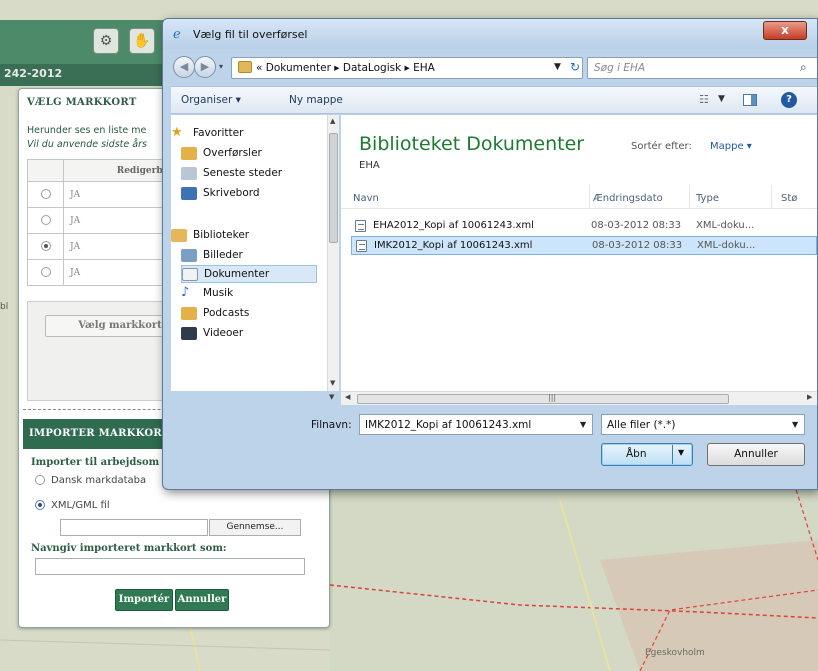 This screenshot has width=818, height=671. I want to click on horizontal-scrollbar: ◀ ||| ▶, so click(579, 398).